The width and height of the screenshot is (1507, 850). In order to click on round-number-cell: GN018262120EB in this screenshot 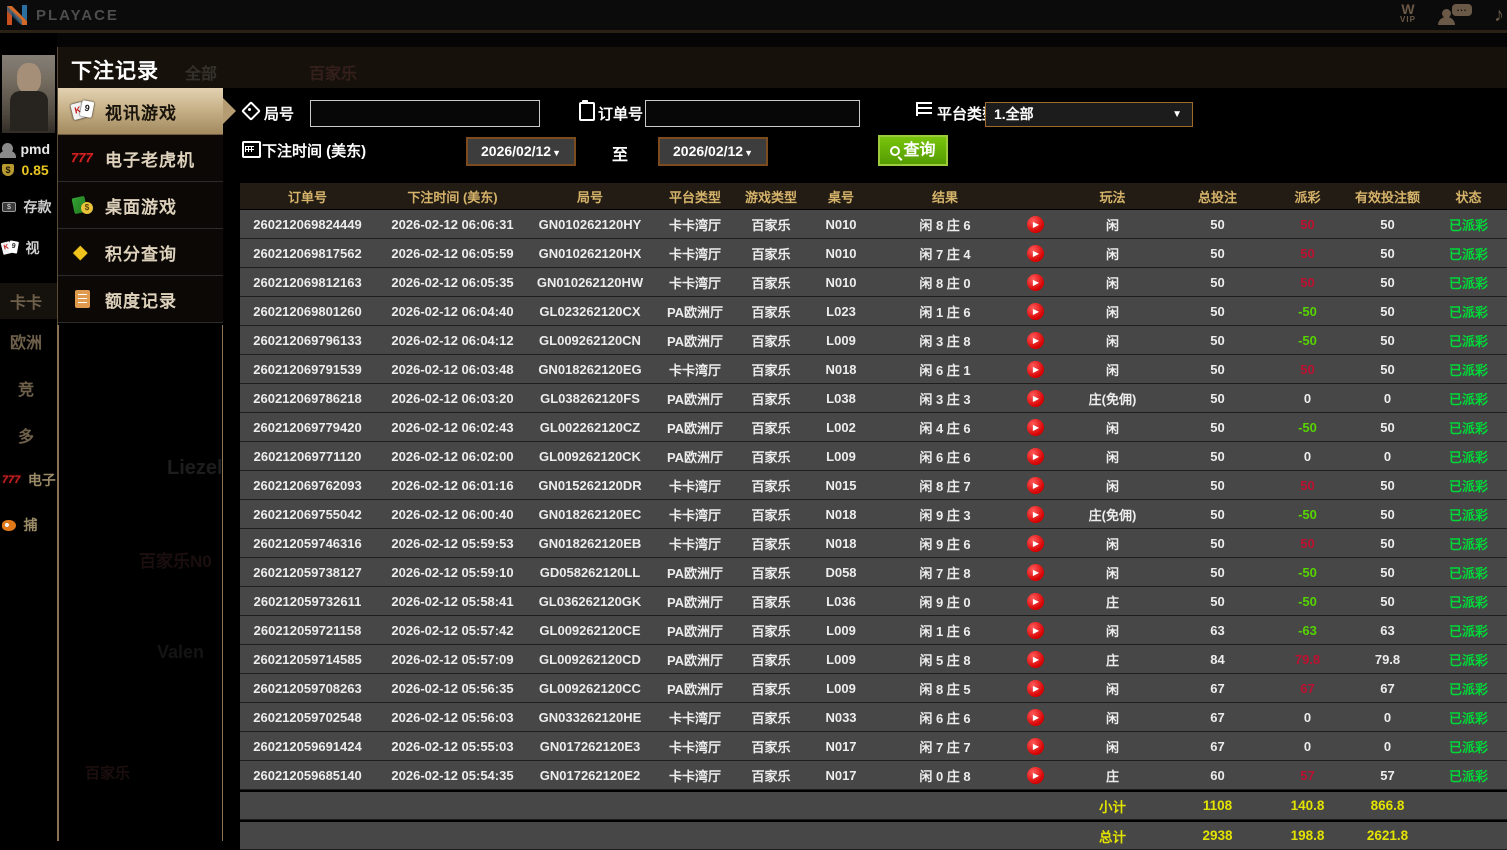, I will do `click(590, 543)`.